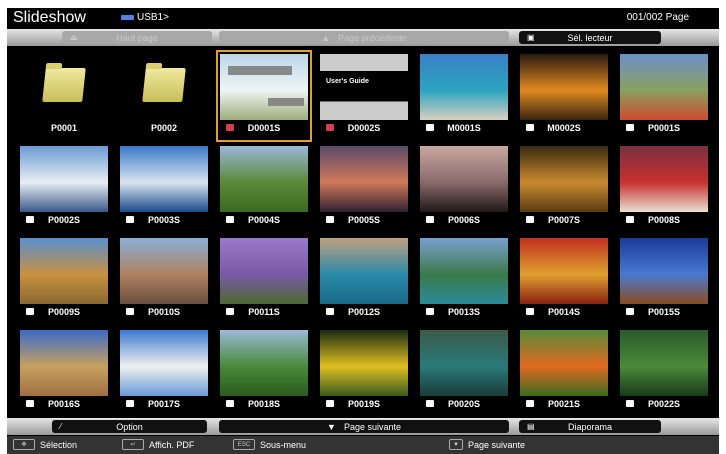  What do you see at coordinates (264, 312) in the screenshot?
I see `file-name: P0011S` at bounding box center [264, 312].